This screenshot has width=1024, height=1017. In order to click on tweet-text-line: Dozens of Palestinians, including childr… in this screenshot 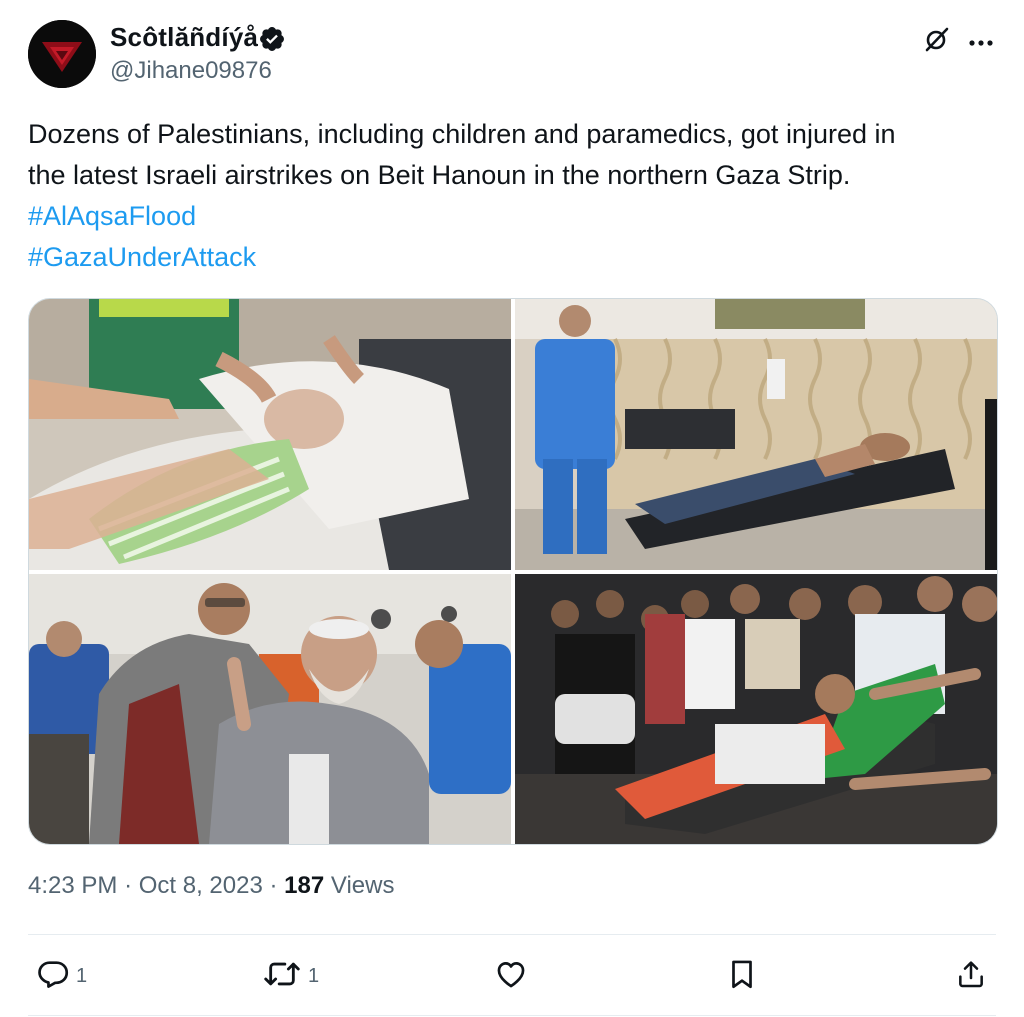, I will do `click(462, 134)`.